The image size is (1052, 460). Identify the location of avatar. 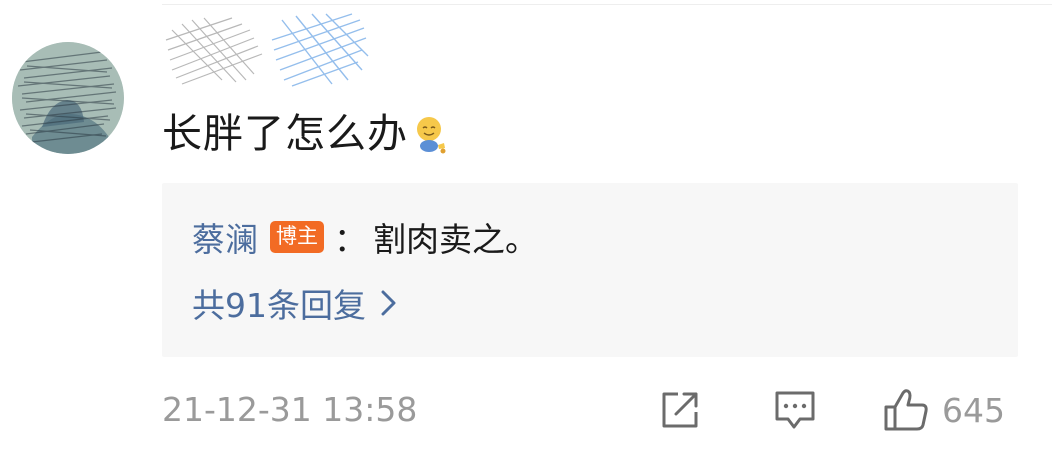
(68, 98).